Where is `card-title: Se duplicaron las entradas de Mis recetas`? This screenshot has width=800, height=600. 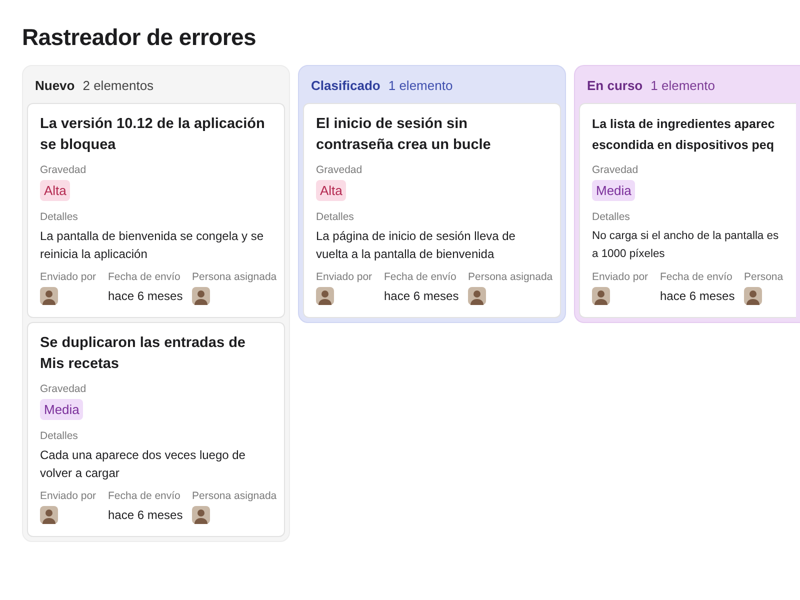
card-title: Se duplicaron las entradas de Mis recetas is located at coordinates (143, 354).